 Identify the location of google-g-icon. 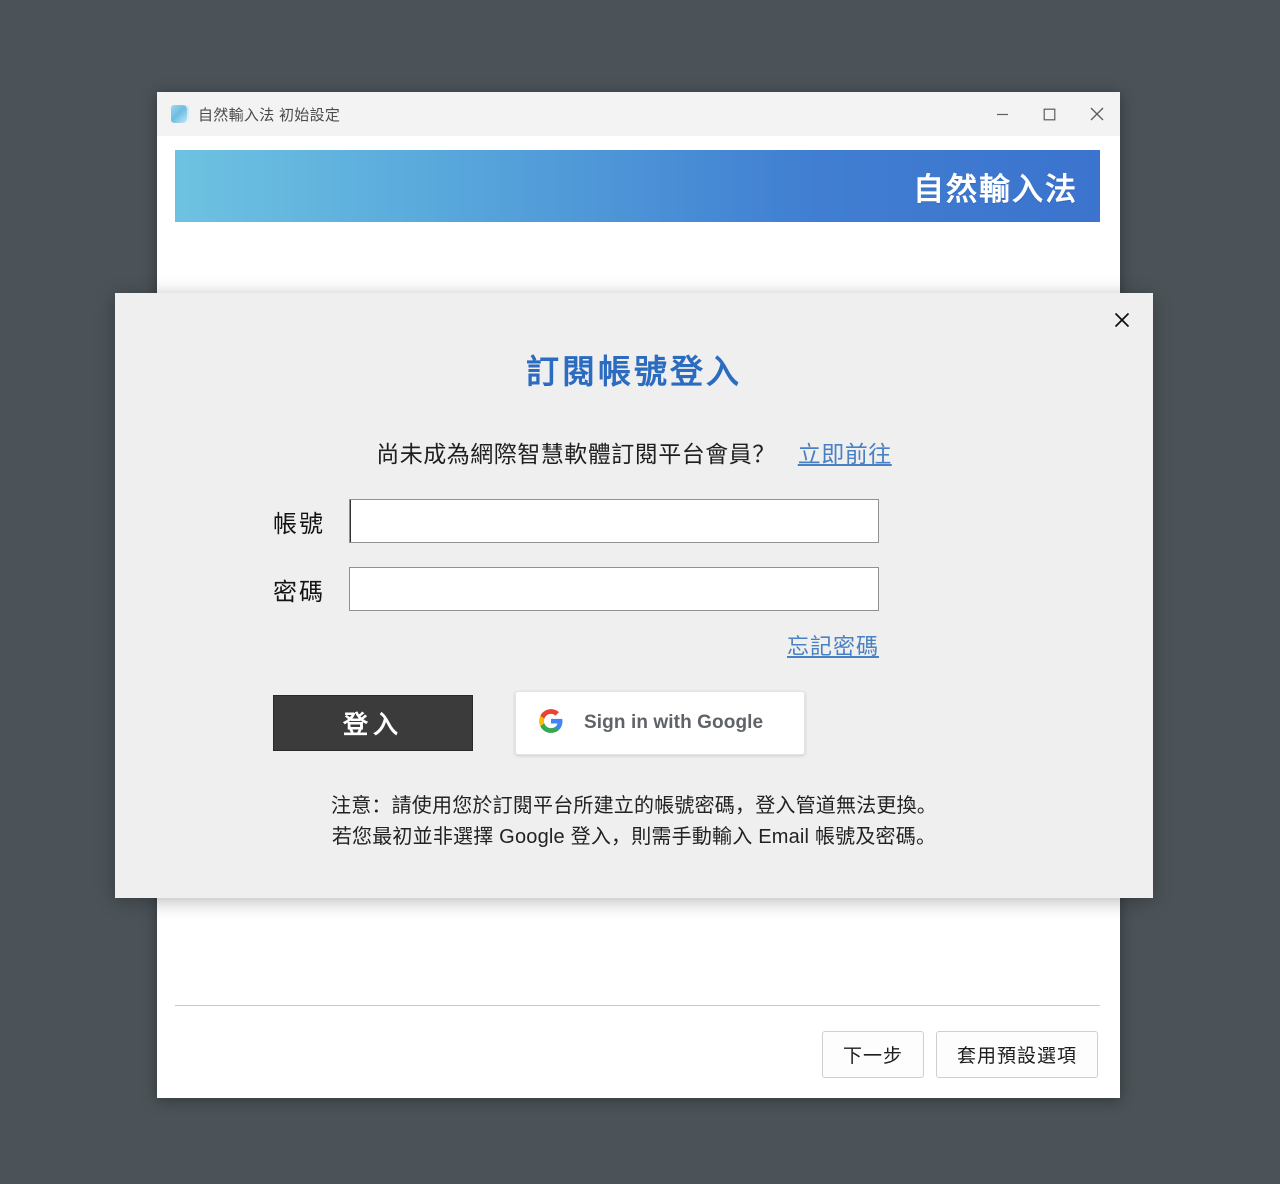
(551, 723).